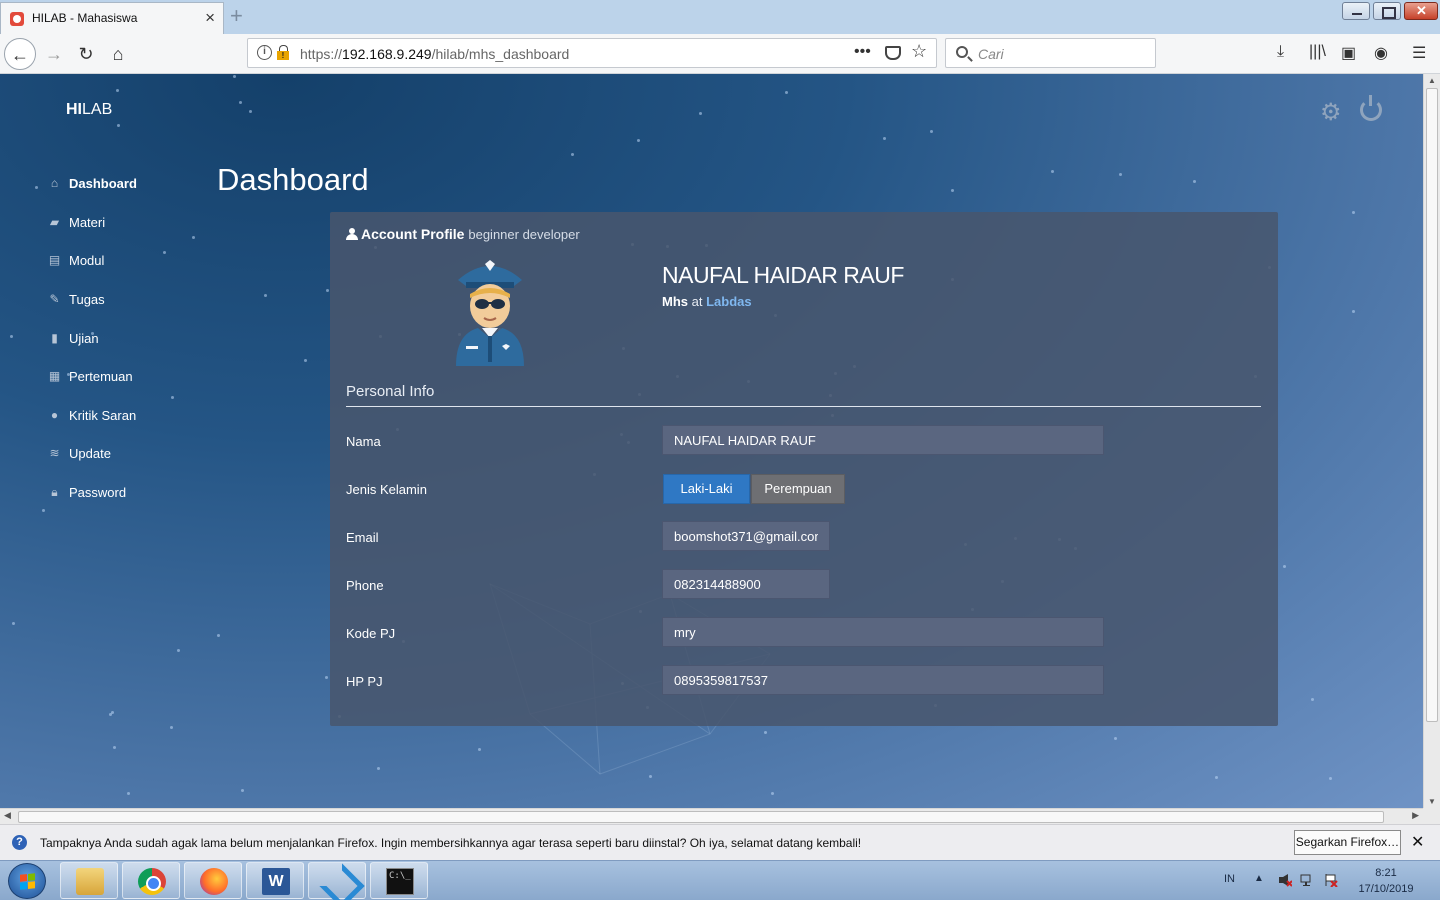 The height and width of the screenshot is (900, 1440). I want to click on search-input: Cari, so click(1050, 53).